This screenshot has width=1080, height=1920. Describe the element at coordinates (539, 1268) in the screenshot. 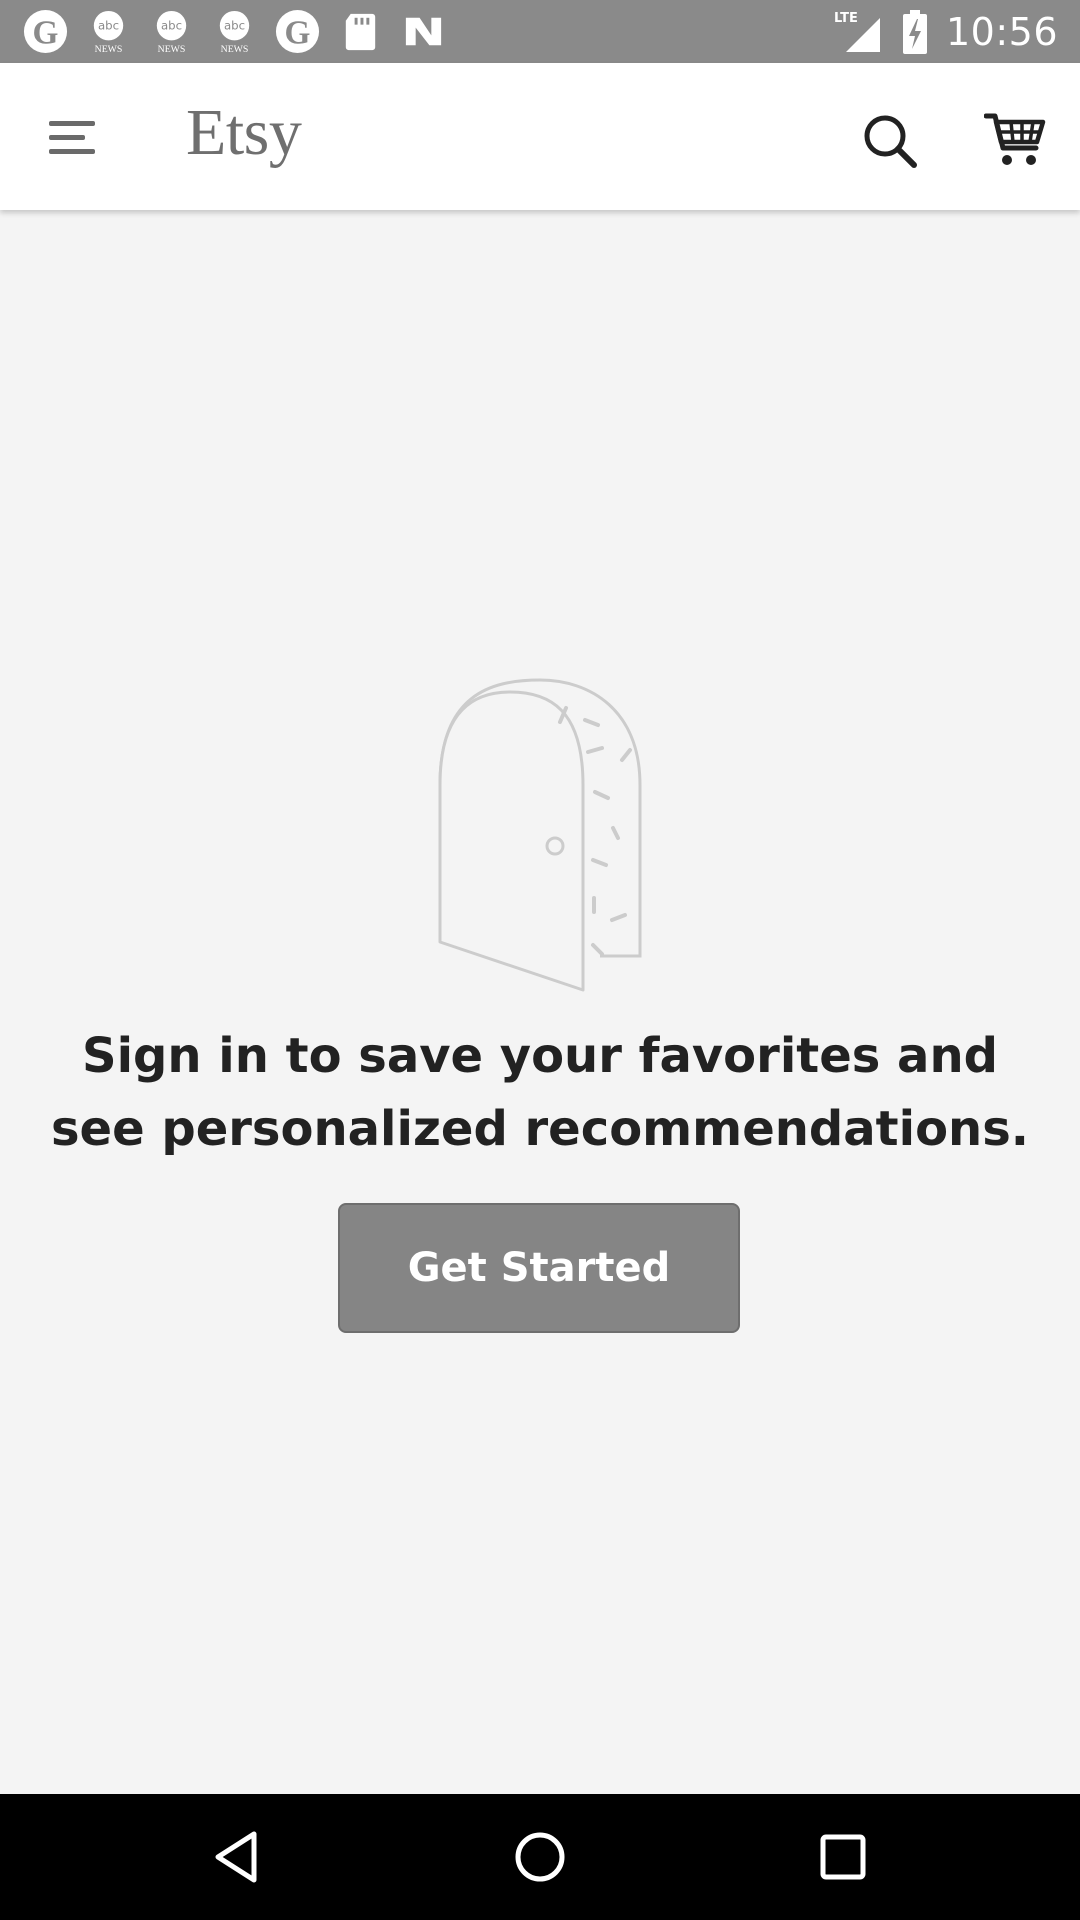

I see `get-started-button: Get Started` at that location.